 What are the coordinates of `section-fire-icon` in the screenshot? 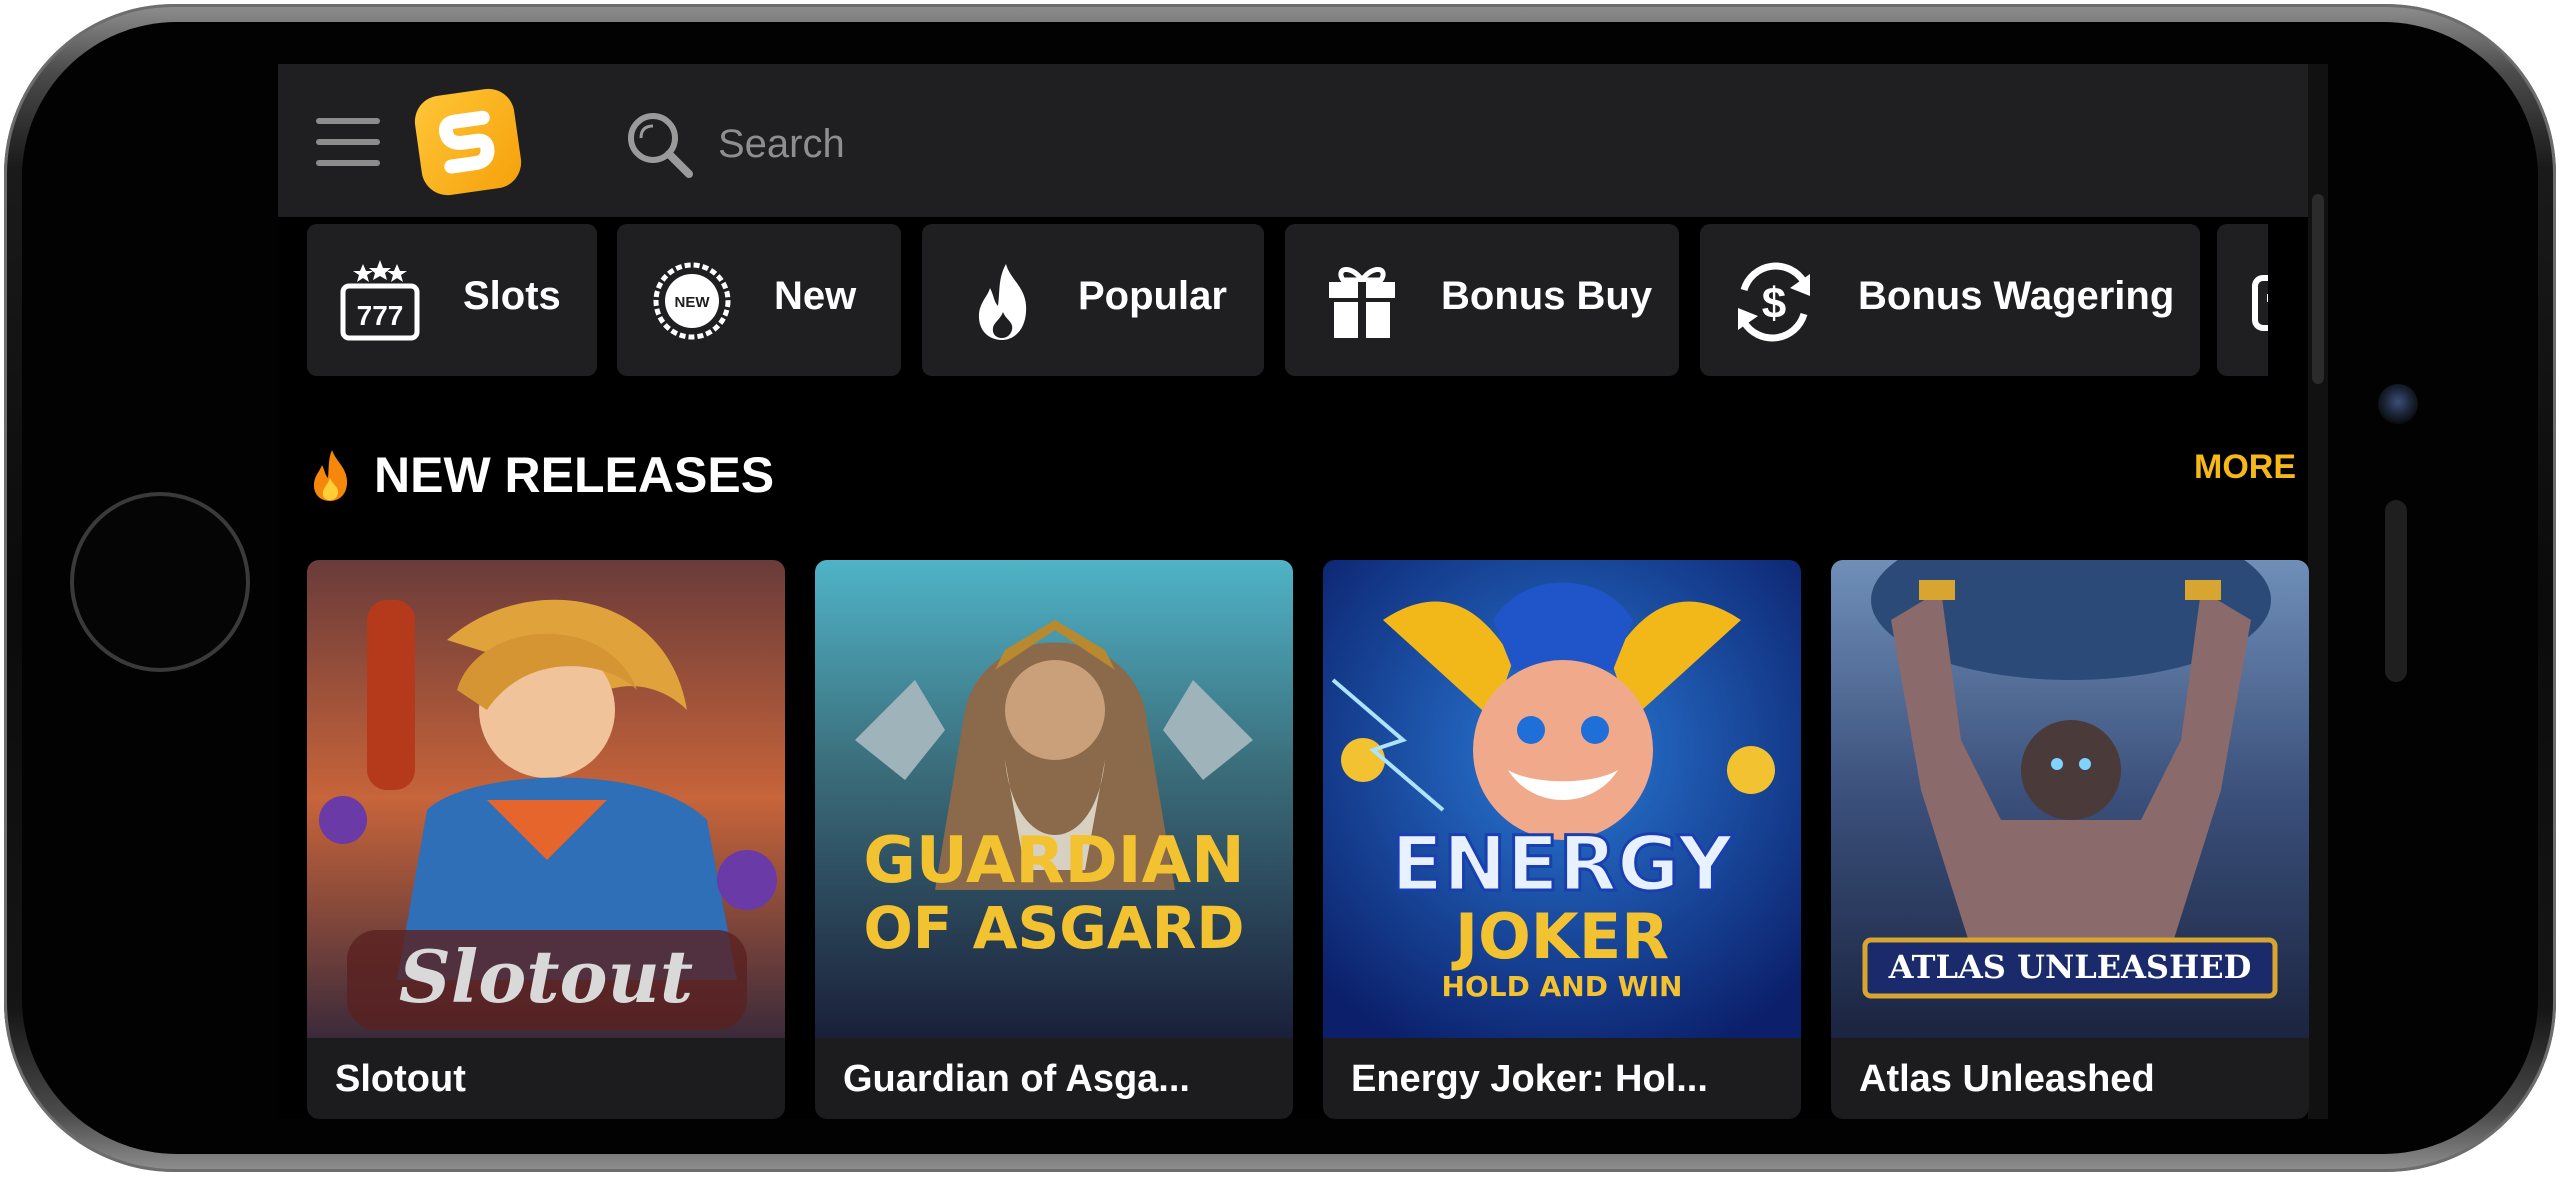 It's located at (330, 475).